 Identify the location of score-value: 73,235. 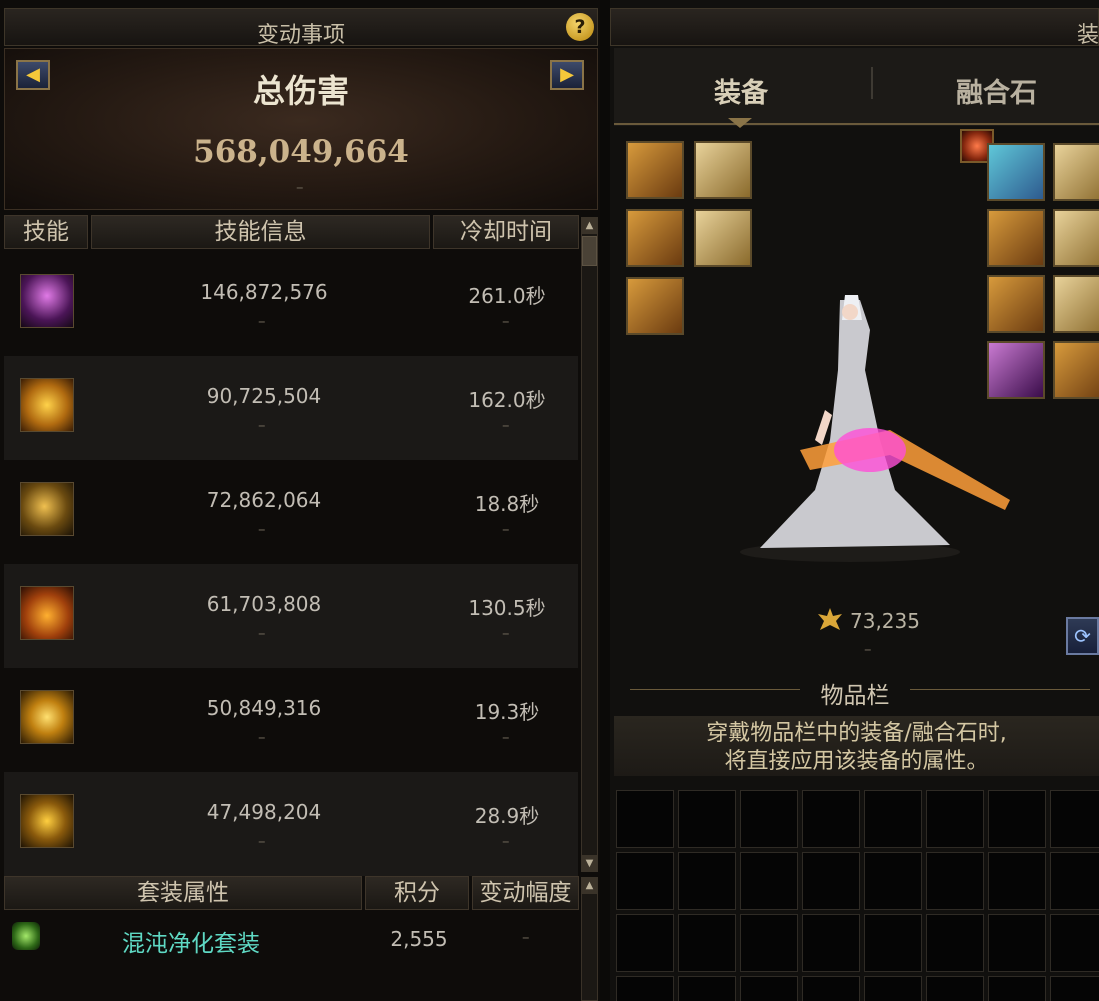
(885, 621).